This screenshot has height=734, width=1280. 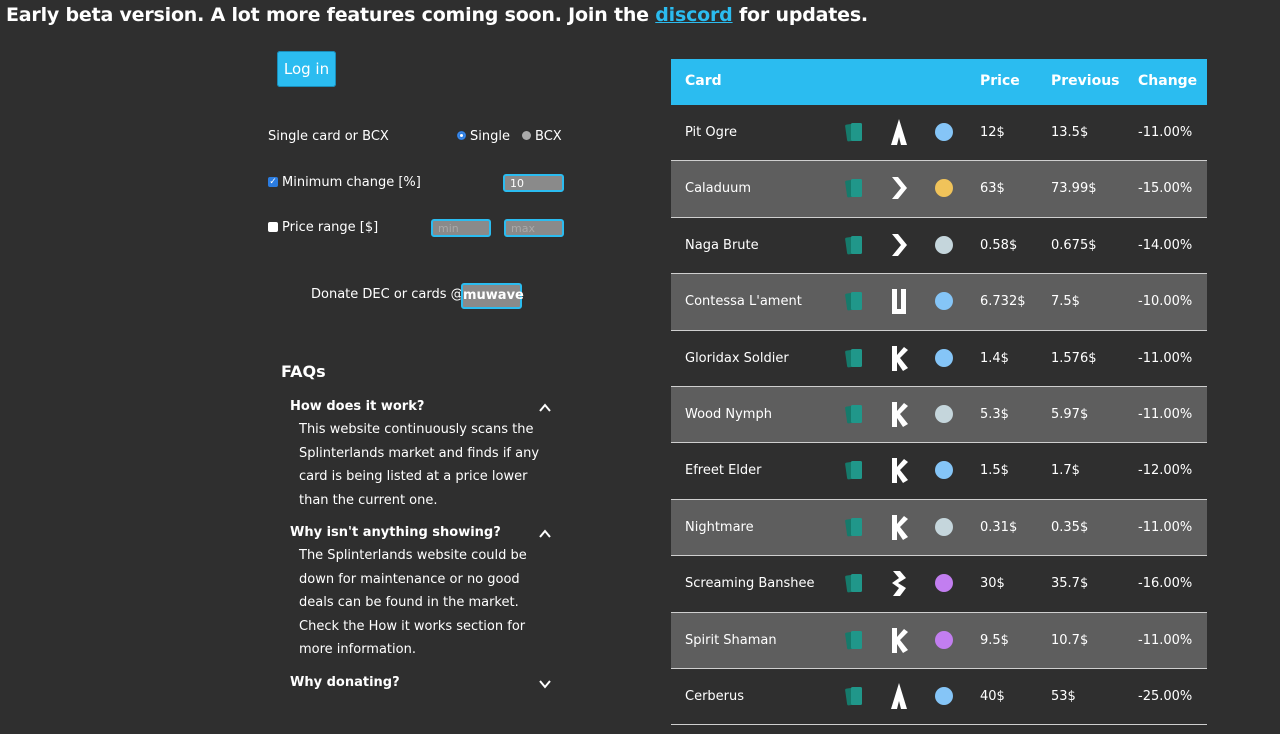 I want to click on price-cell: 0.58$, so click(x=999, y=245).